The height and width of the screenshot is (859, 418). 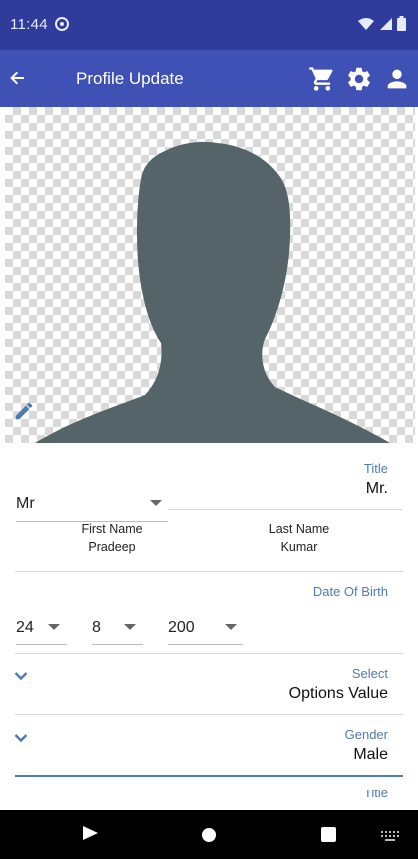 I want to click on title-divider, so click(x=285, y=509).